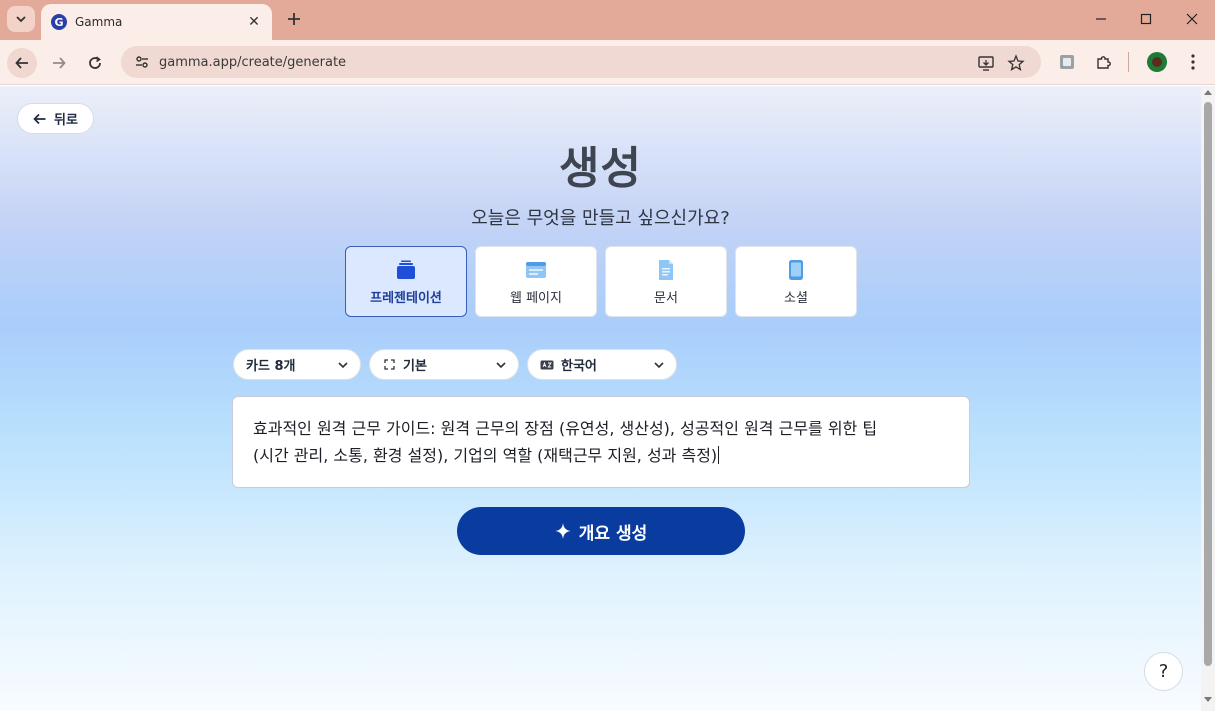 This screenshot has height=711, width=1215. I want to click on more-menu-icon, so click(1193, 62).